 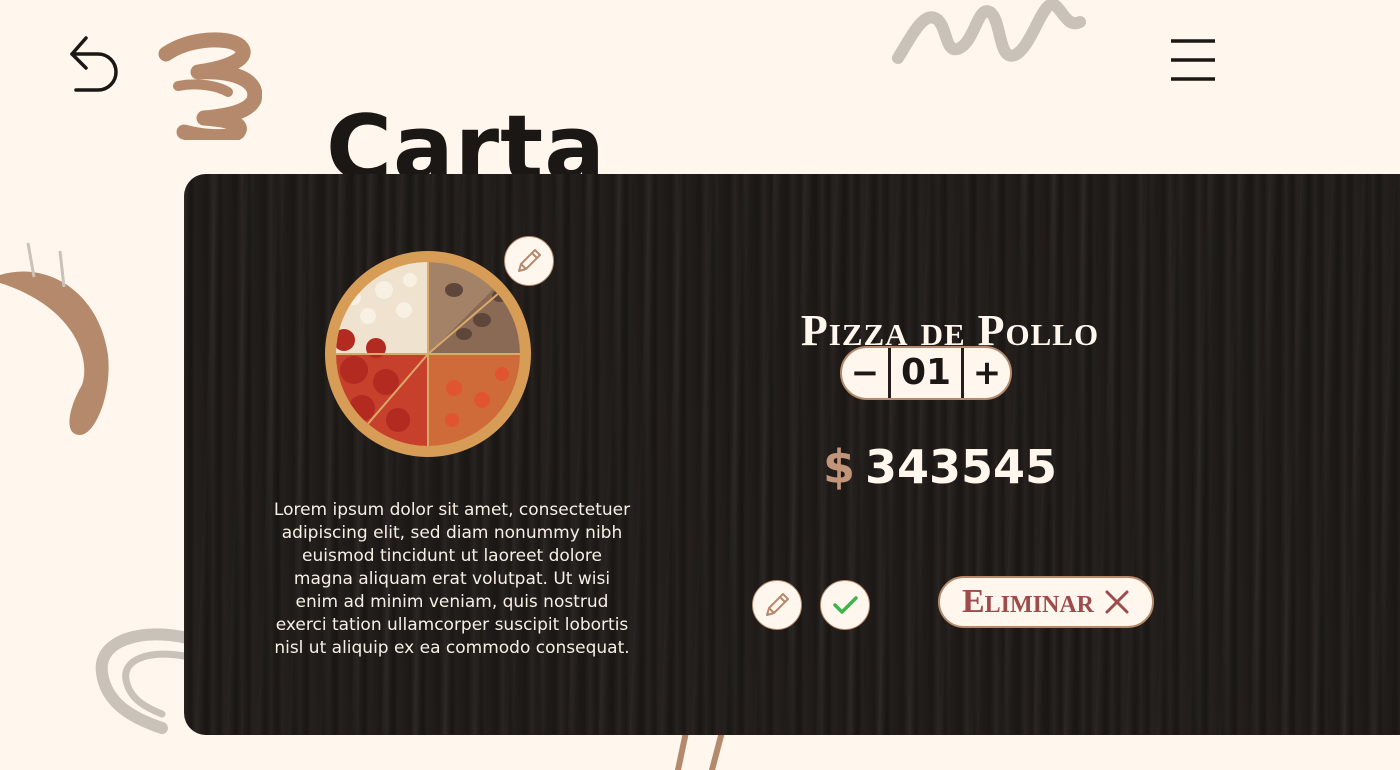 I want to click on brand-logo, so click(x=210, y=88).